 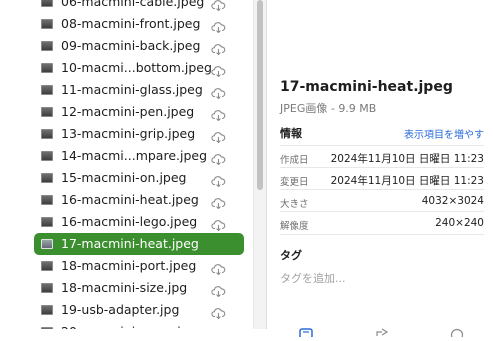 What do you see at coordinates (134, 155) in the screenshot?
I see `file-name: 14-macmi...mpare.jpeg` at bounding box center [134, 155].